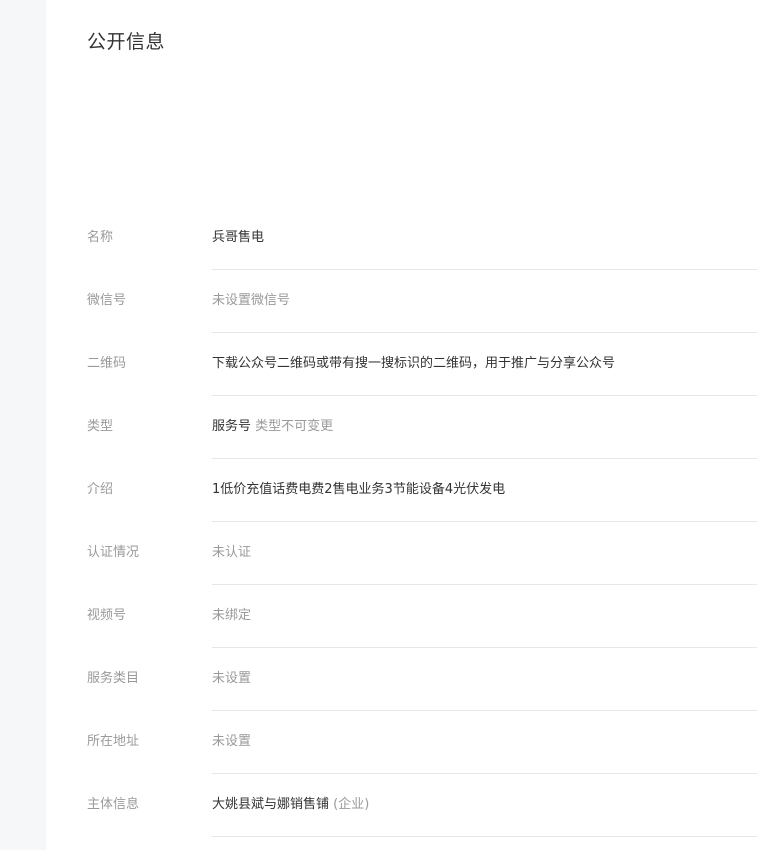 The width and height of the screenshot is (757, 850). Describe the element at coordinates (484, 805) in the screenshot. I see `row-value-entity: 大姚县斌与娜销售铺 (企业)` at that location.